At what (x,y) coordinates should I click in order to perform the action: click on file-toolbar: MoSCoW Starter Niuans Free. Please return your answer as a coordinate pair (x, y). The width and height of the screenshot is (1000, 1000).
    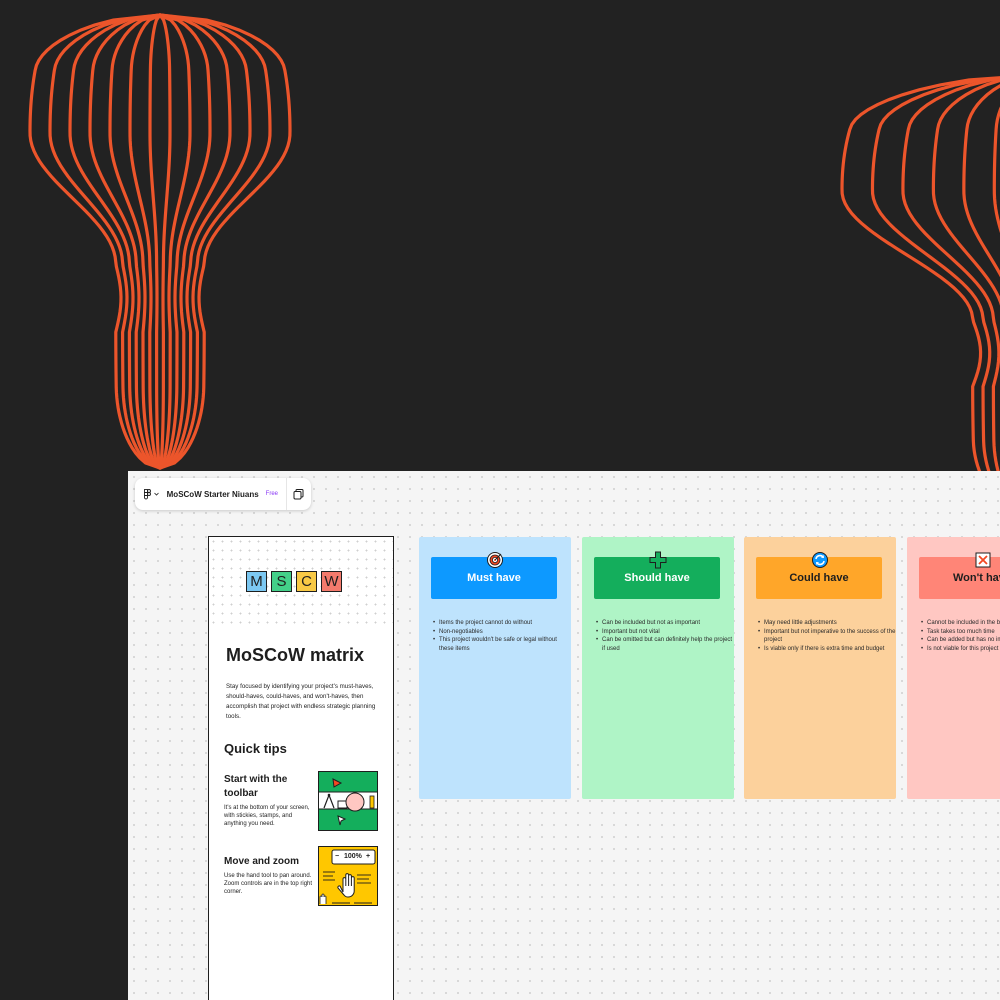
    Looking at the image, I should click on (223, 494).